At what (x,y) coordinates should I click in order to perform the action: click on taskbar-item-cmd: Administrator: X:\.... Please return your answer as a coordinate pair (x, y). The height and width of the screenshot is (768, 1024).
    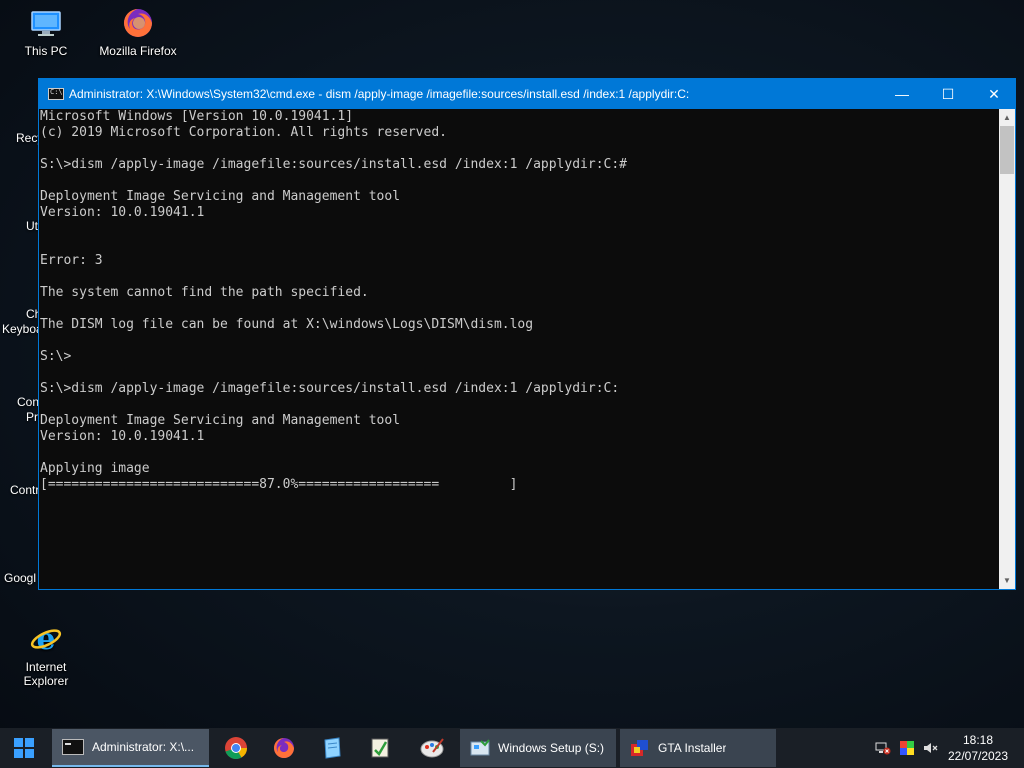
    Looking at the image, I should click on (130, 748).